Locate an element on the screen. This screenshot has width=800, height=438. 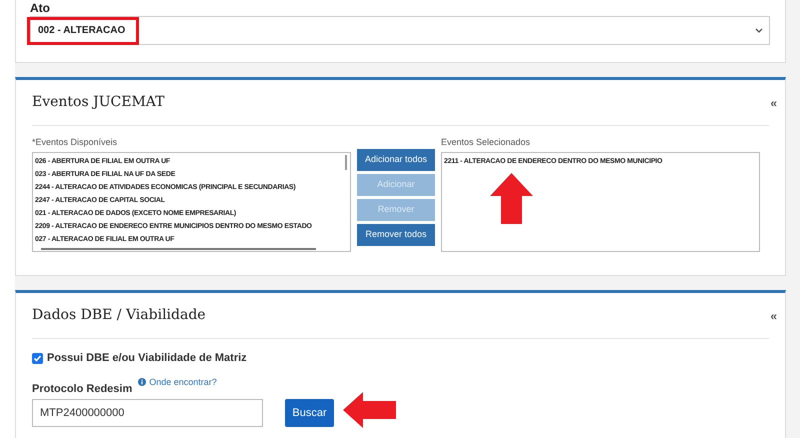
panel-title: Eventos JUCEMAT is located at coordinates (98, 102).